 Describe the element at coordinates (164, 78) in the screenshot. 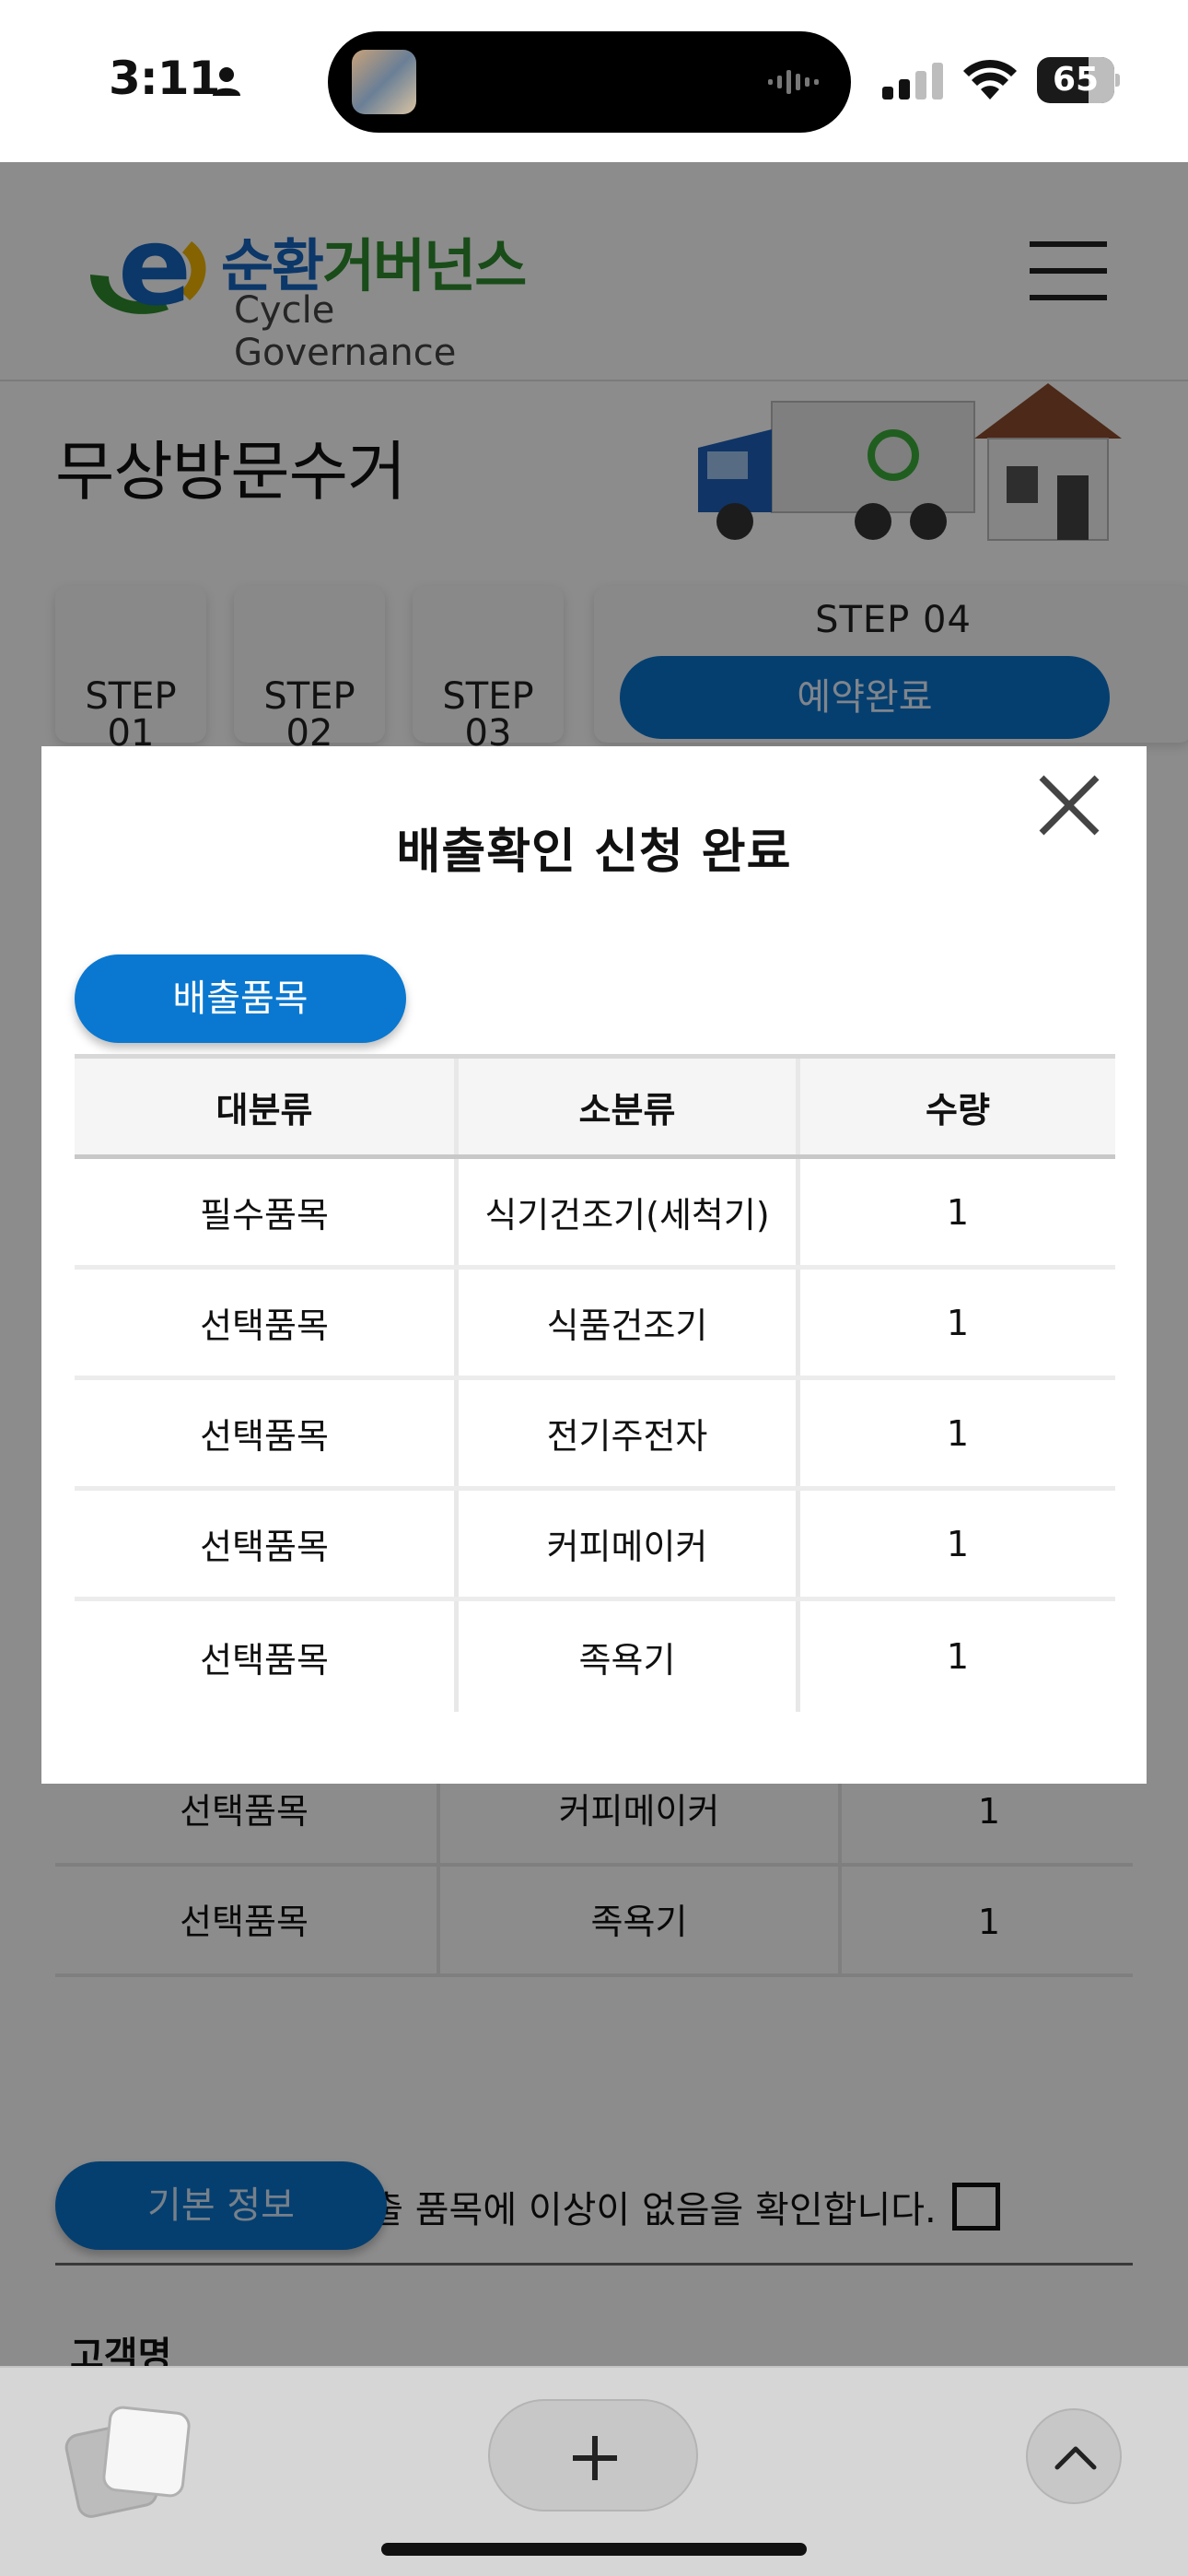

I see `status-time: 3:11` at that location.